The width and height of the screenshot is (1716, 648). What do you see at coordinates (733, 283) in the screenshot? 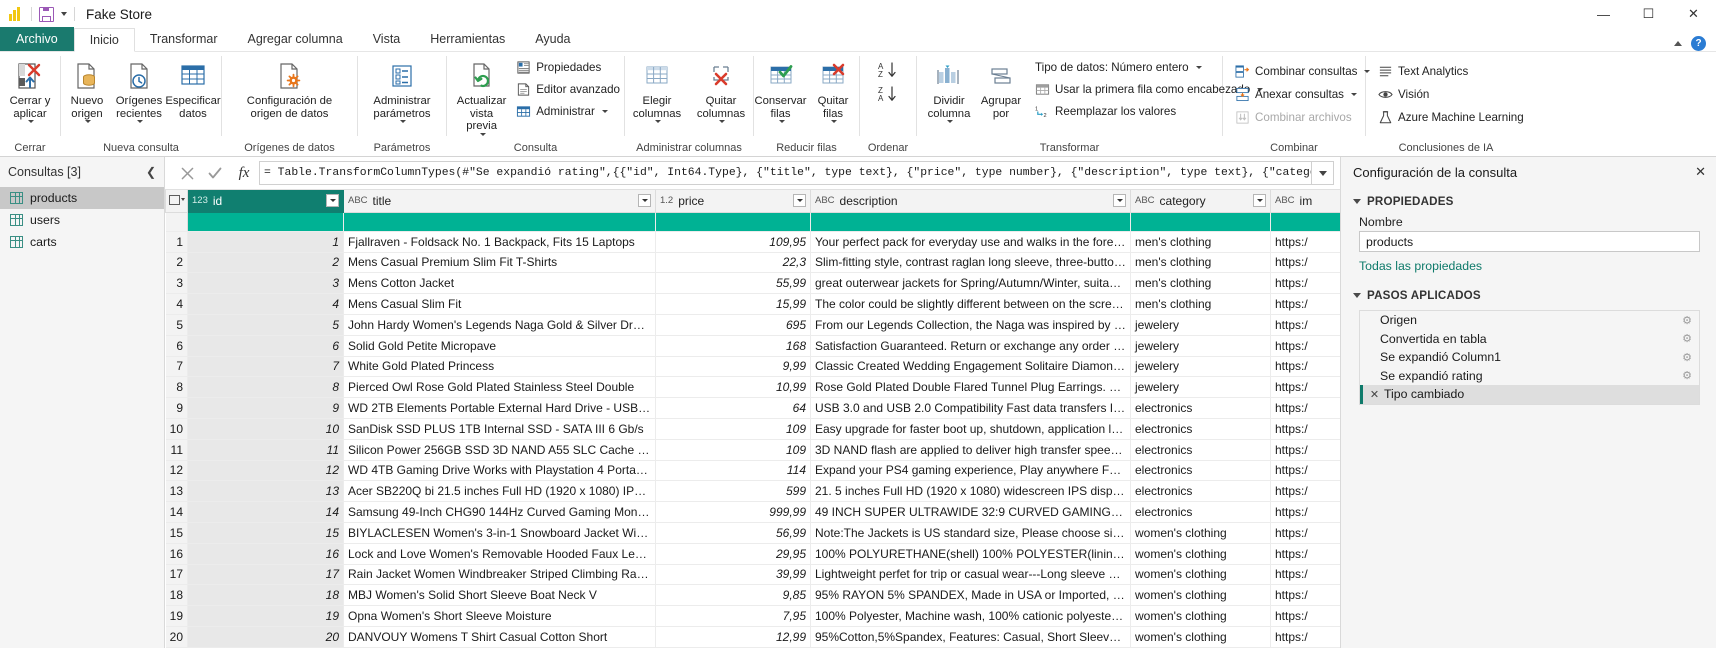
I see `cell-price: 55,99` at bounding box center [733, 283].